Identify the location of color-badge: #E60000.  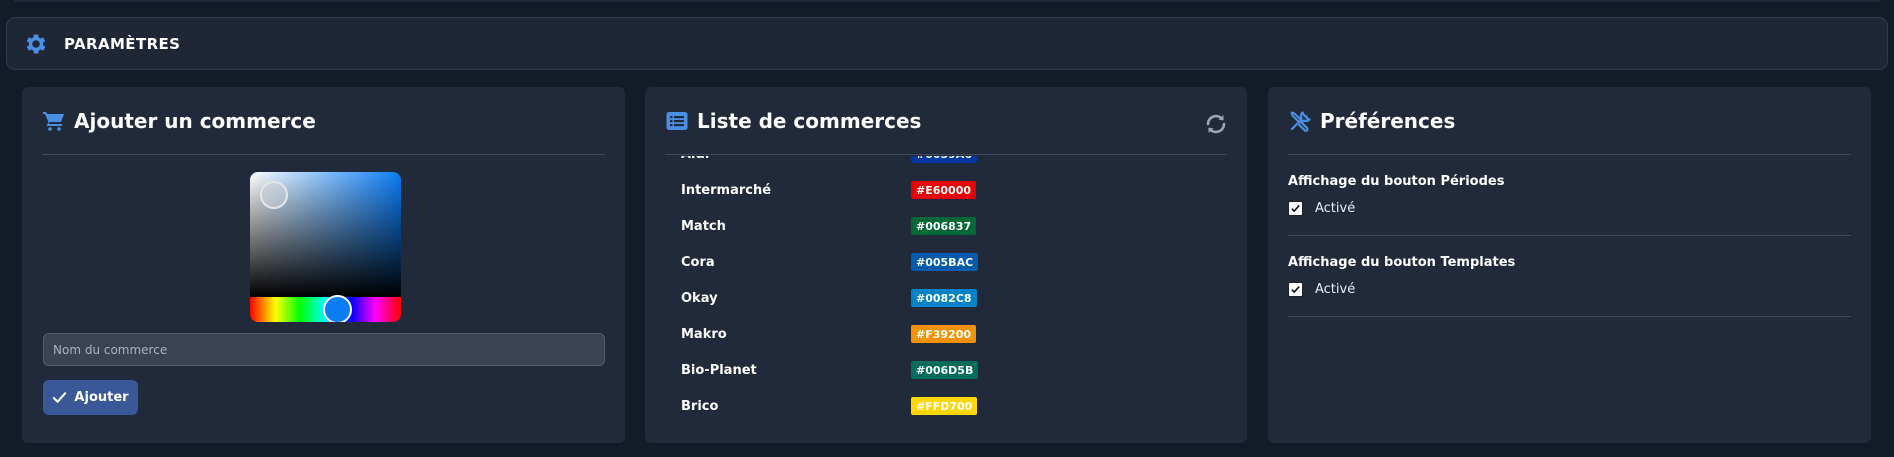
(943, 190).